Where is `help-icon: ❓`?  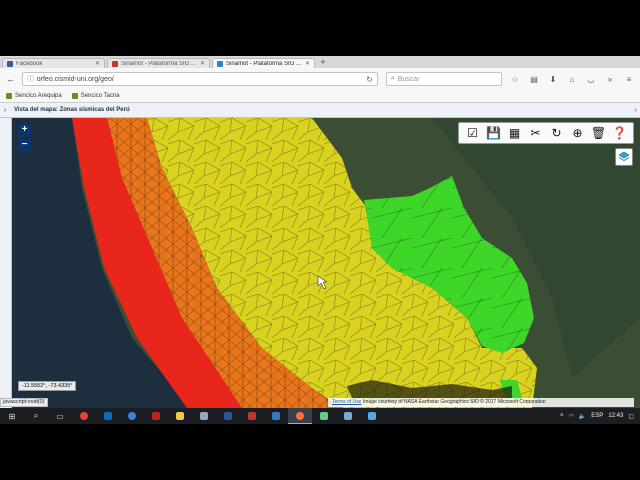 help-icon: ❓ is located at coordinates (620, 133).